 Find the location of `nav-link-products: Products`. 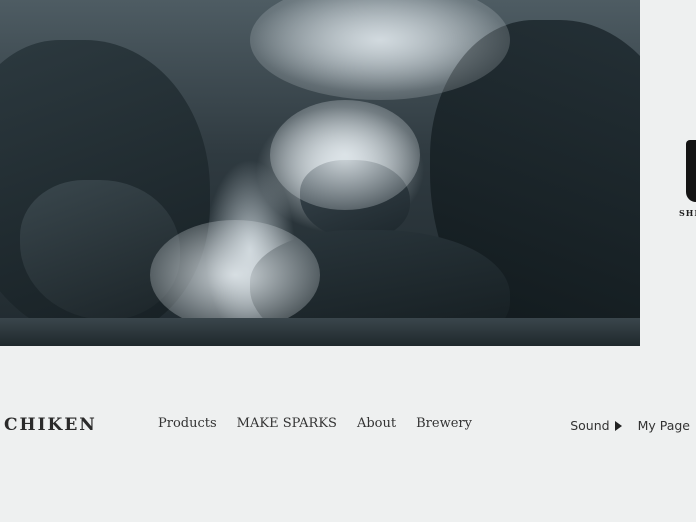

nav-link-products: Products is located at coordinates (187, 423).